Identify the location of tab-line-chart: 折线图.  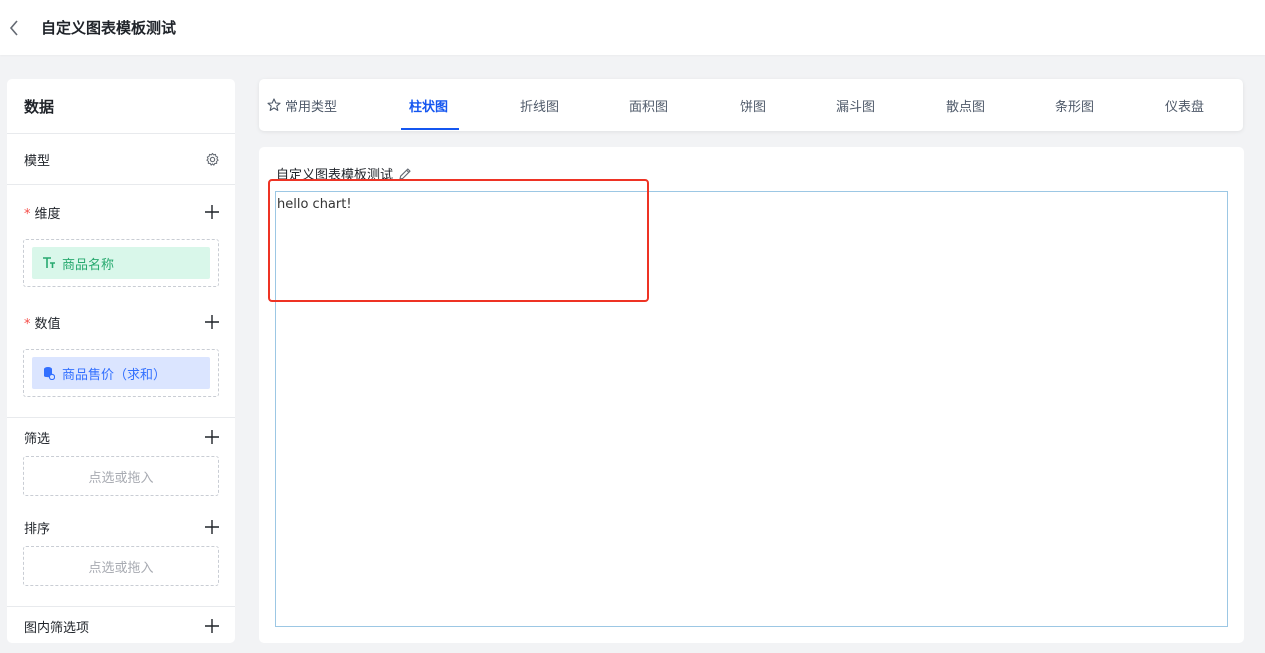
(539, 105).